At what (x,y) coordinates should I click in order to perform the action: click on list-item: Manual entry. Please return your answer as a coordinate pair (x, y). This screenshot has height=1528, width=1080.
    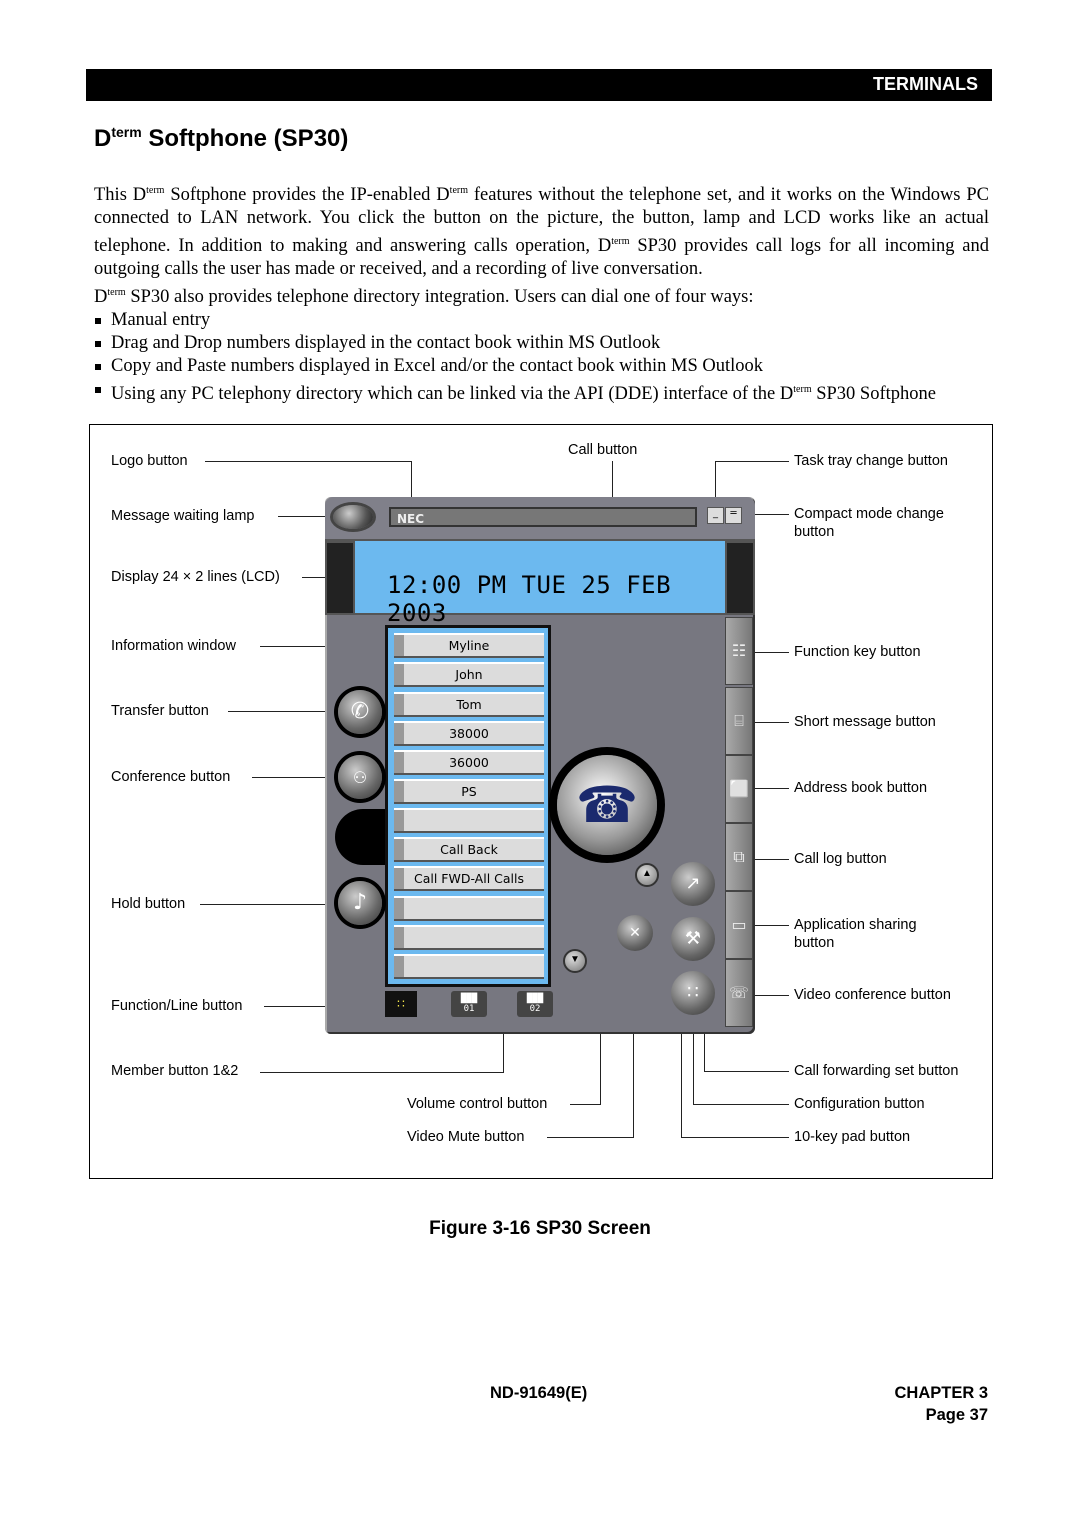
    Looking at the image, I should click on (541, 320).